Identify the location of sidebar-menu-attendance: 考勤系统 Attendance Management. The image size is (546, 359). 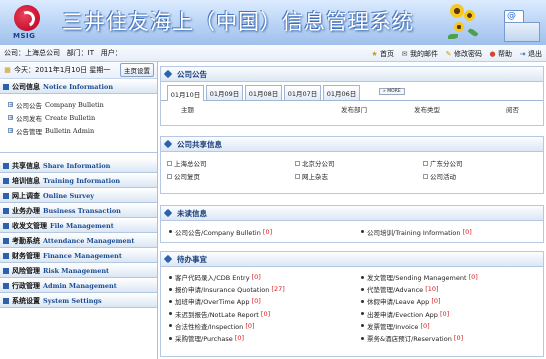
(78, 240).